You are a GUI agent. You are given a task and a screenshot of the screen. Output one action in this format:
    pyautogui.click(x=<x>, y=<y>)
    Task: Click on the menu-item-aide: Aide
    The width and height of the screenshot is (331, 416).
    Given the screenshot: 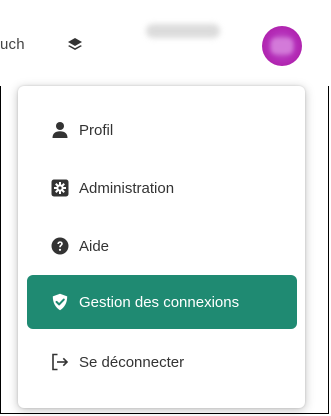 What is the action you would take?
    pyautogui.click(x=162, y=246)
    